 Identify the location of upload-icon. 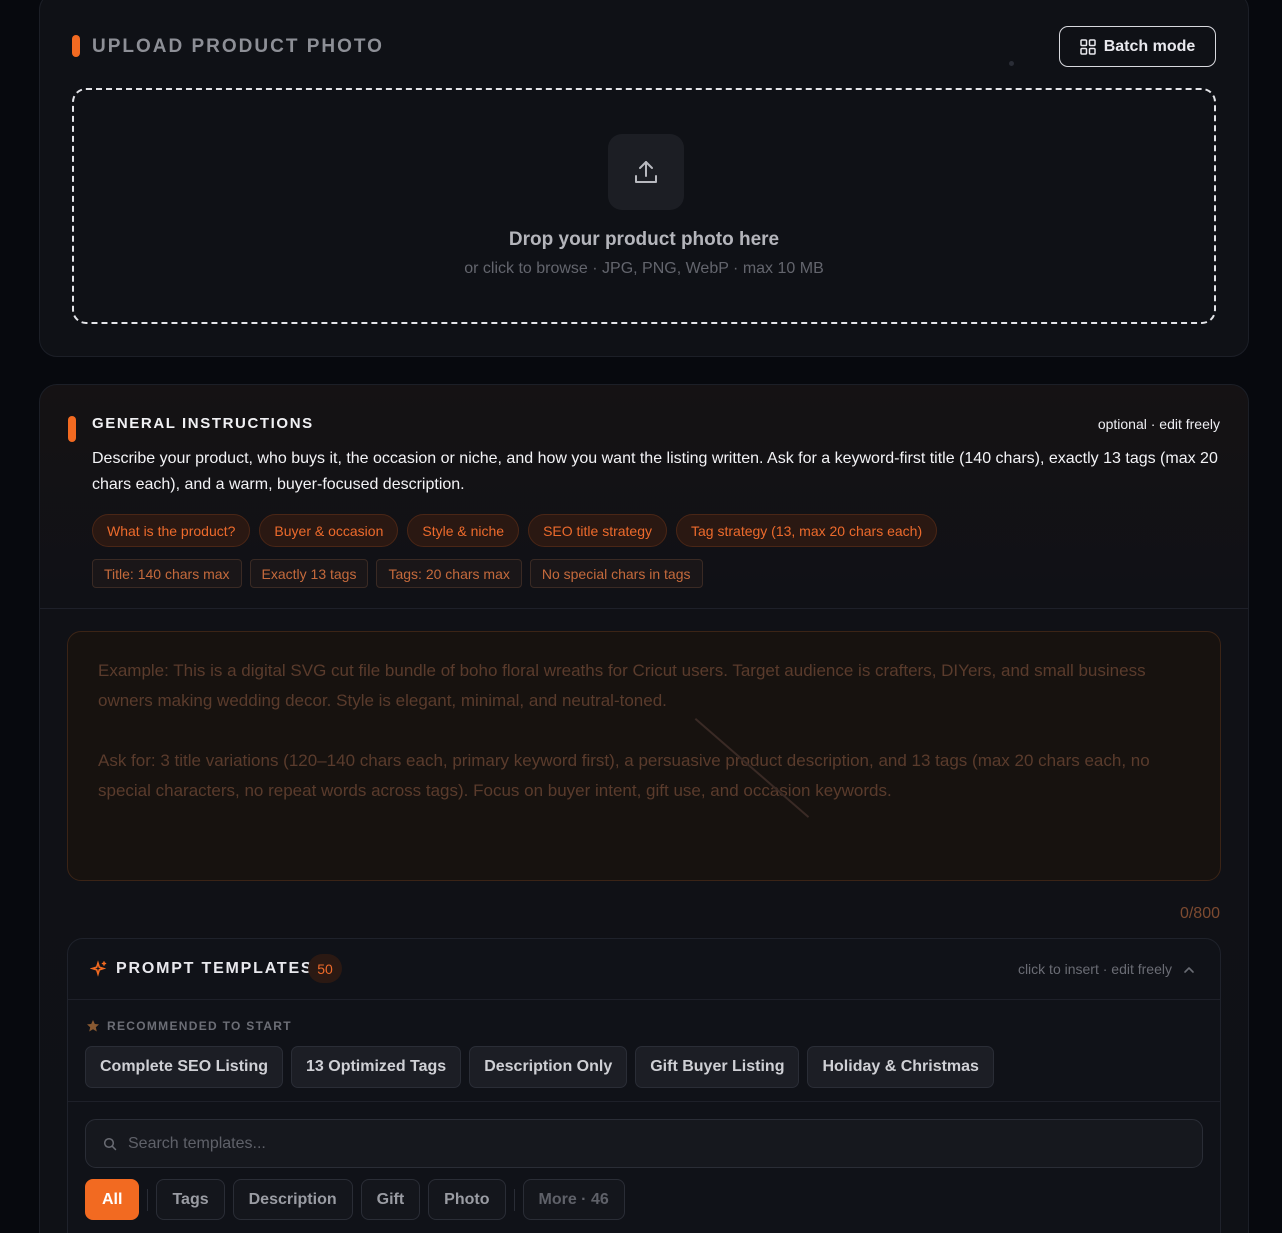
(646, 172).